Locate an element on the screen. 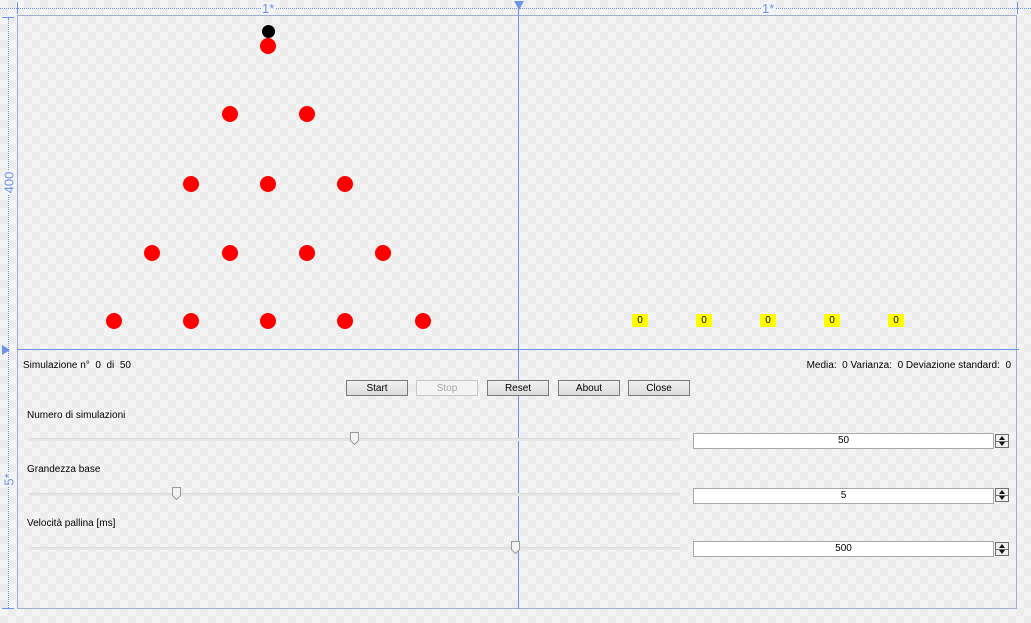 This screenshot has width=1031, height=623. ball-speed-value-field: 500 is located at coordinates (843, 549).